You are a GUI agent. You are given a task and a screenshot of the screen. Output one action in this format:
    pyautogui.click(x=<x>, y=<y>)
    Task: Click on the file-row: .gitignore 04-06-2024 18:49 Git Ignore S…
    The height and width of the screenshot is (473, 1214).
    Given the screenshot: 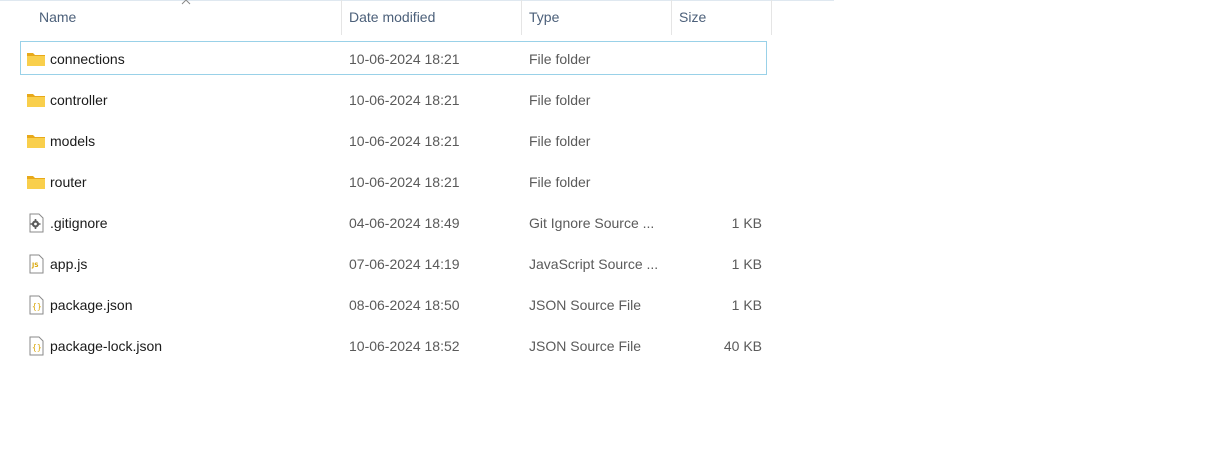 What is the action you would take?
    pyautogui.click(x=393, y=222)
    